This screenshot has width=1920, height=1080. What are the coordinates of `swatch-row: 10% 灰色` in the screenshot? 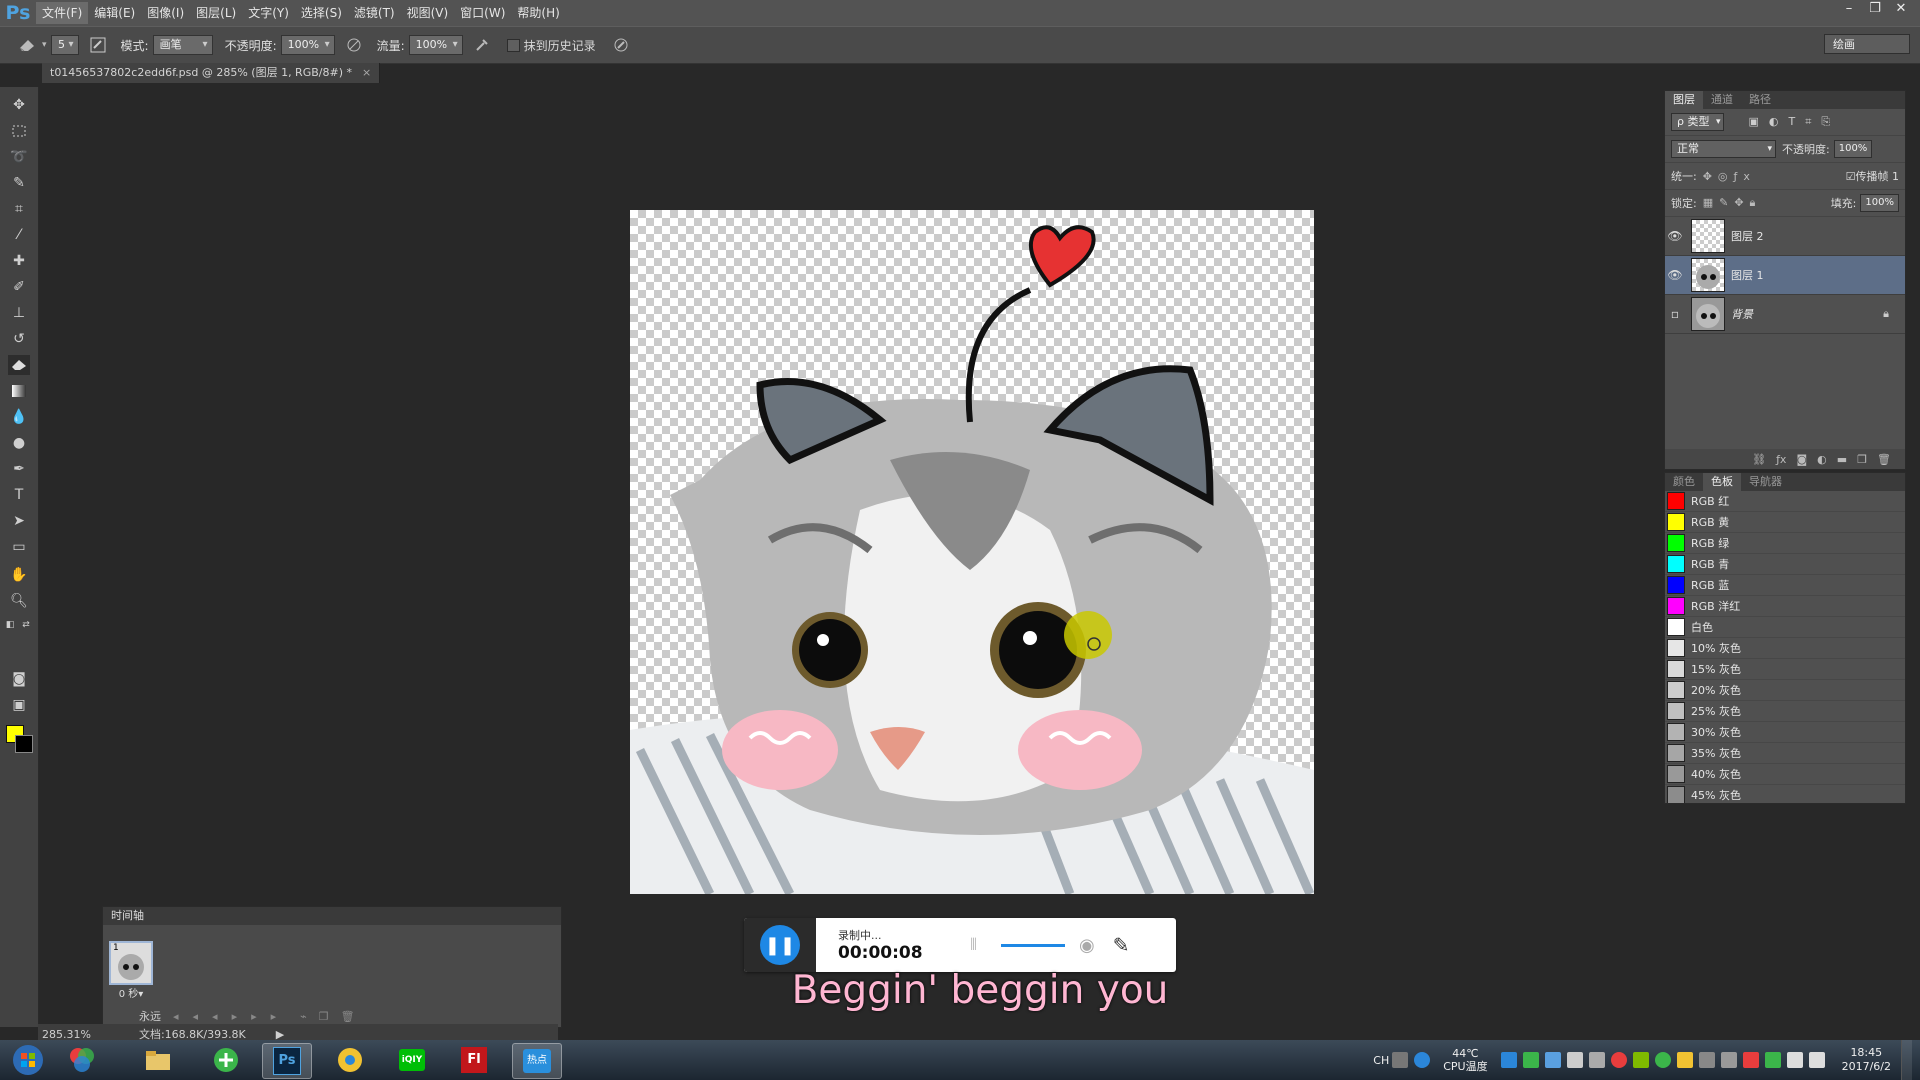 It's located at (1785, 648).